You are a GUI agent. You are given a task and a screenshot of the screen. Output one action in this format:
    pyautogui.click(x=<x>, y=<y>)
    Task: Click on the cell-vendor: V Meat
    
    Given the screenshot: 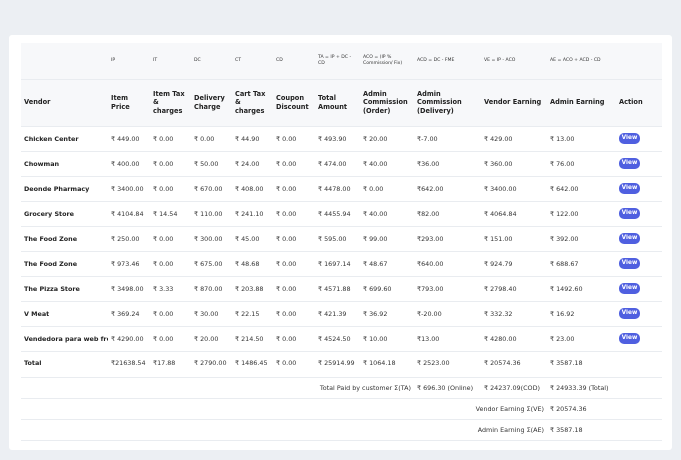 What is the action you would take?
    pyautogui.click(x=64, y=314)
    